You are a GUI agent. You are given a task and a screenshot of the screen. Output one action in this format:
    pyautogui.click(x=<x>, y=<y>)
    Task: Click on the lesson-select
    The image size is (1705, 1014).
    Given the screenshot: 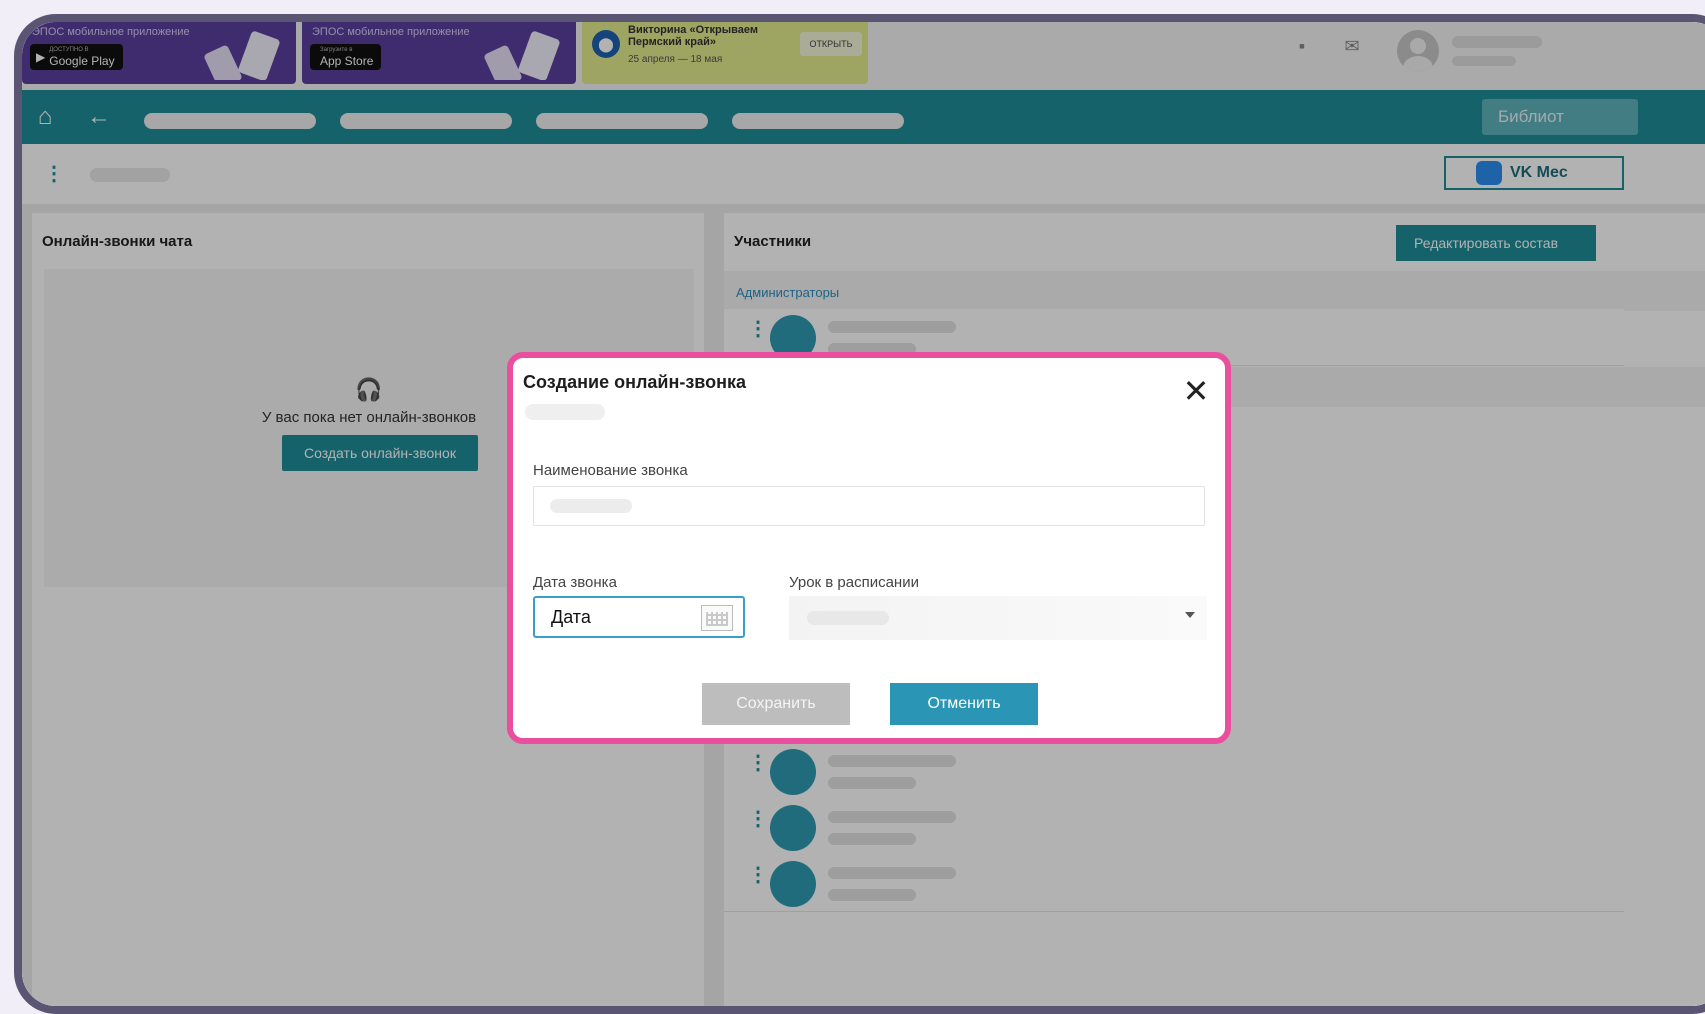 What is the action you would take?
    pyautogui.click(x=998, y=618)
    